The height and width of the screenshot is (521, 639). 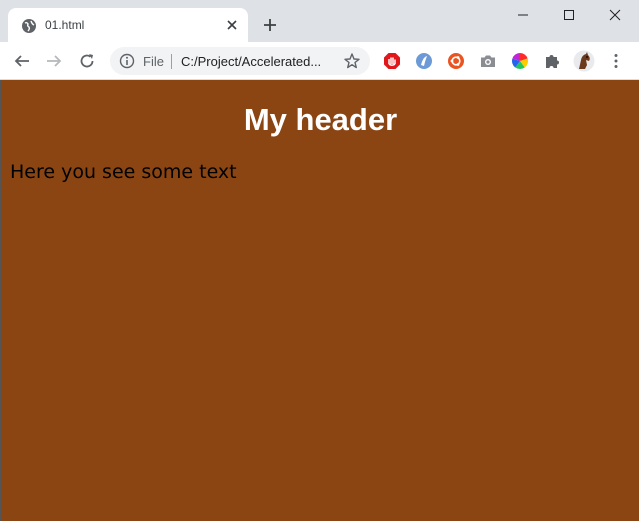 I want to click on ubuntu-icon, so click(x=456, y=61).